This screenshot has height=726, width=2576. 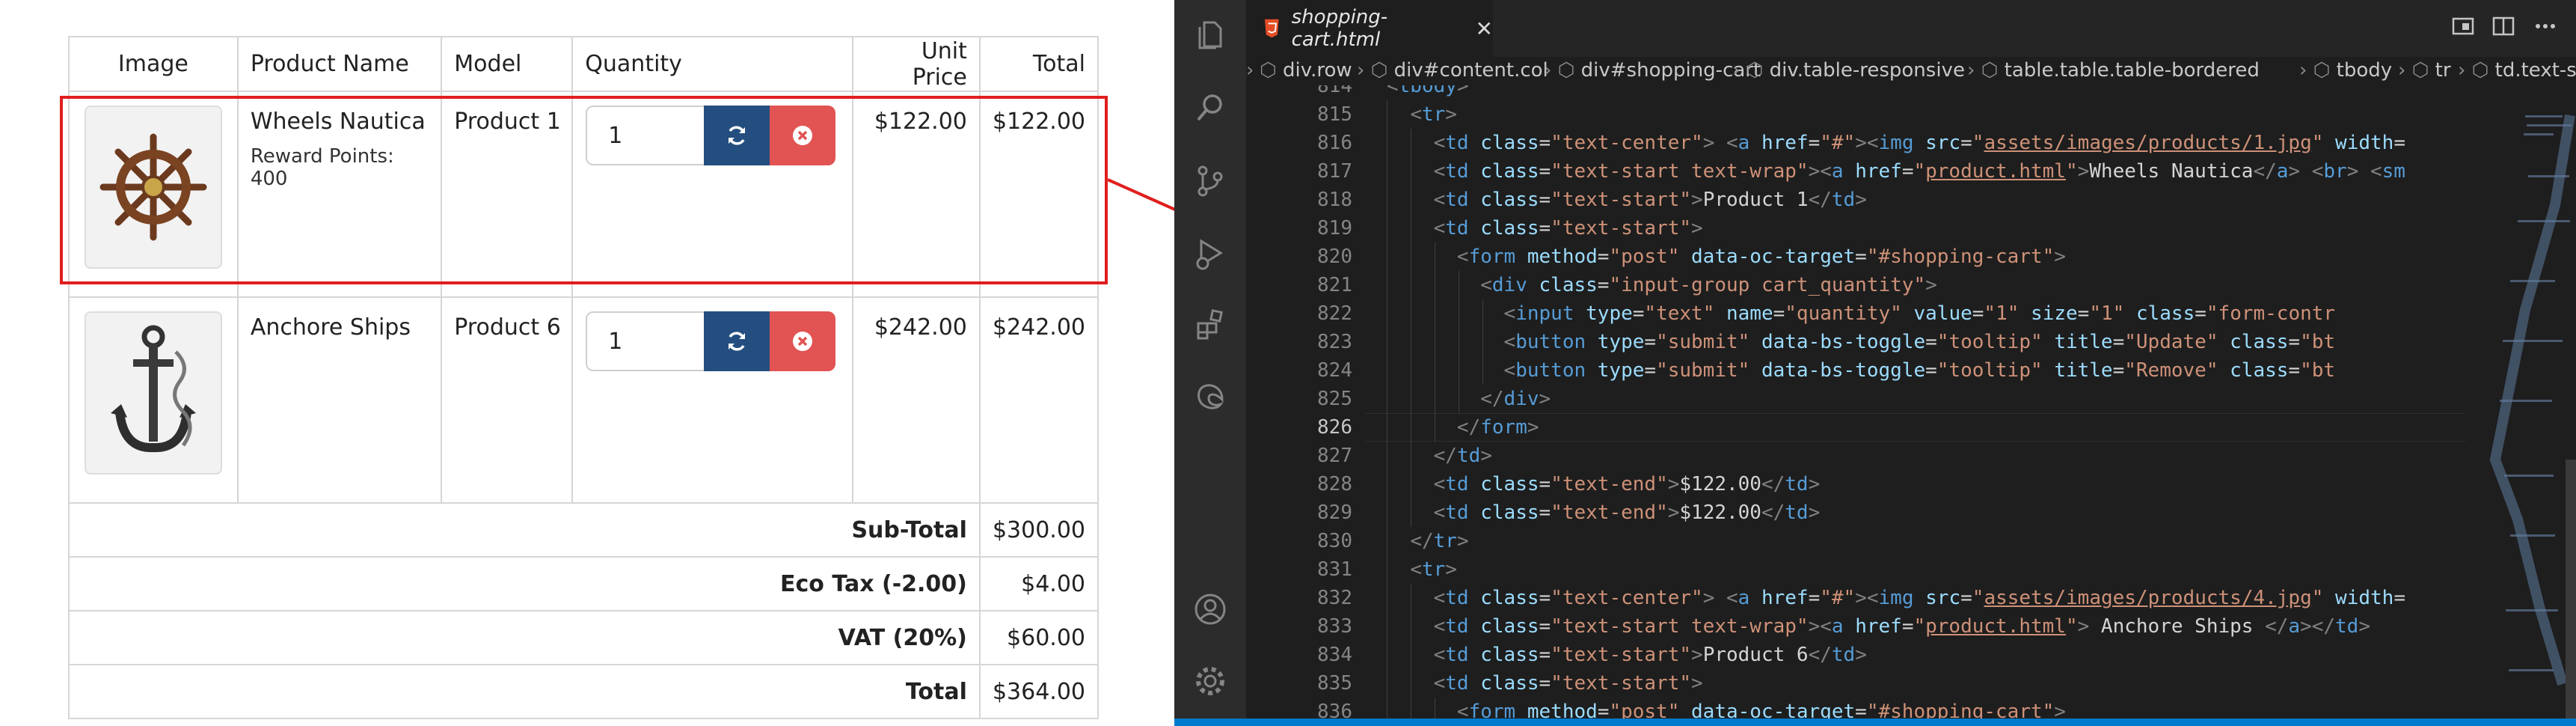 What do you see at coordinates (1848, 70) in the screenshot?
I see `breadcrumb-item: › ⬡ div.table-responsive` at bounding box center [1848, 70].